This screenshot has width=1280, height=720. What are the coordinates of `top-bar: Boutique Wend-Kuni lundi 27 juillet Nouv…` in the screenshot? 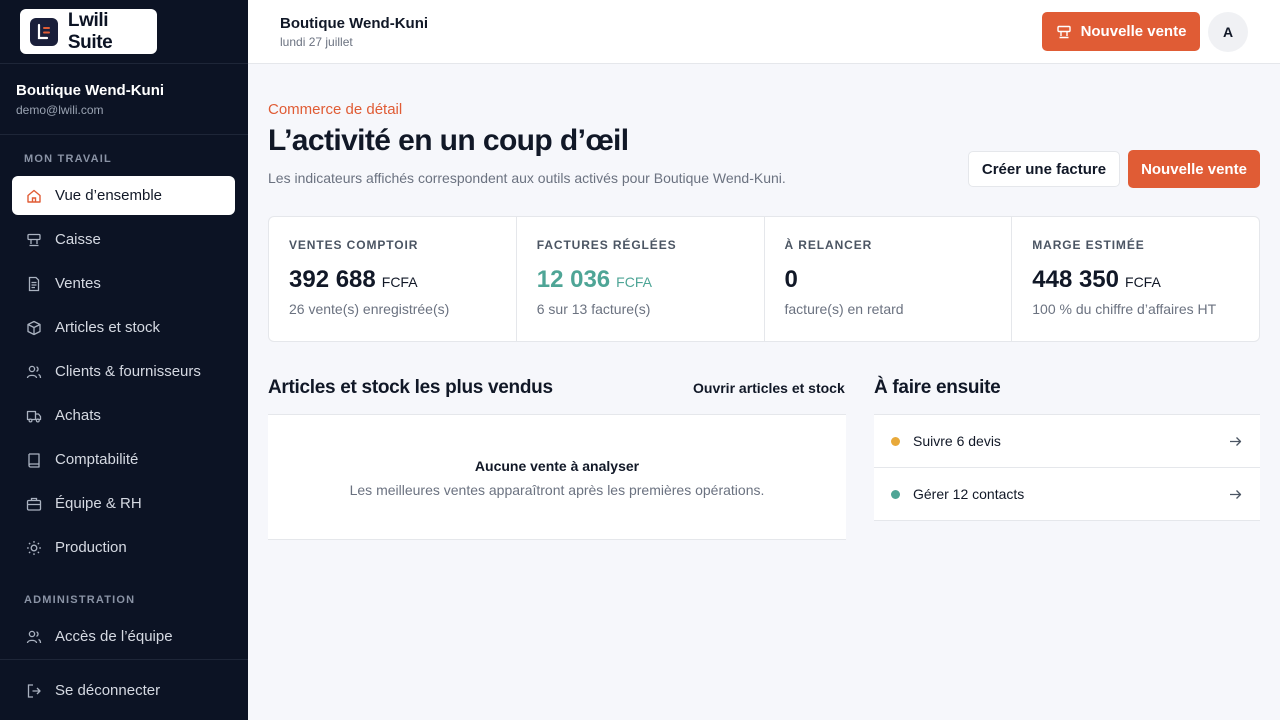 It's located at (764, 32).